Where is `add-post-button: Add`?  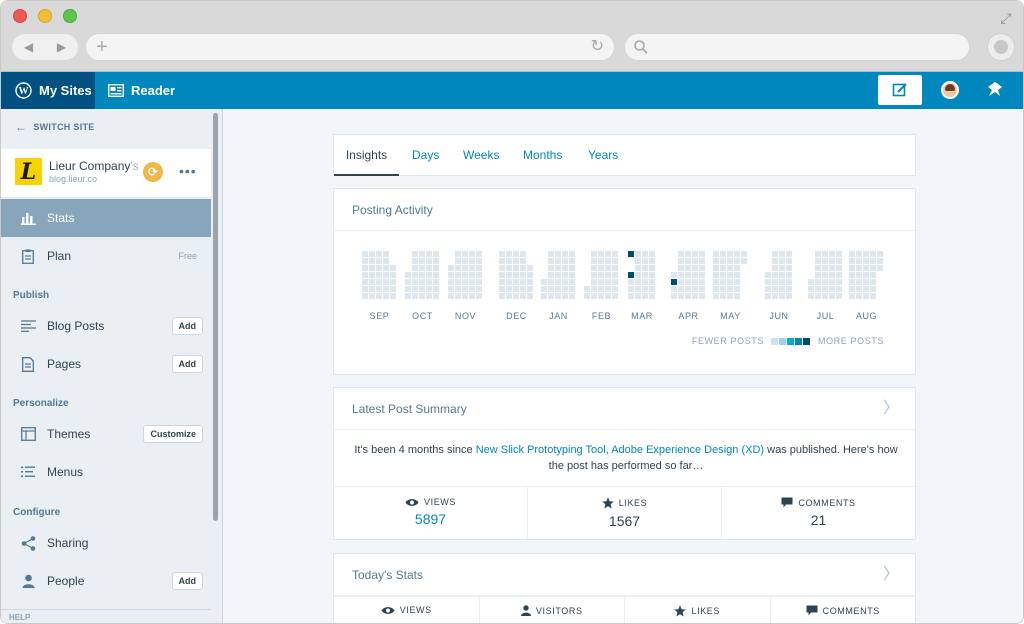 add-post-button: Add is located at coordinates (187, 326).